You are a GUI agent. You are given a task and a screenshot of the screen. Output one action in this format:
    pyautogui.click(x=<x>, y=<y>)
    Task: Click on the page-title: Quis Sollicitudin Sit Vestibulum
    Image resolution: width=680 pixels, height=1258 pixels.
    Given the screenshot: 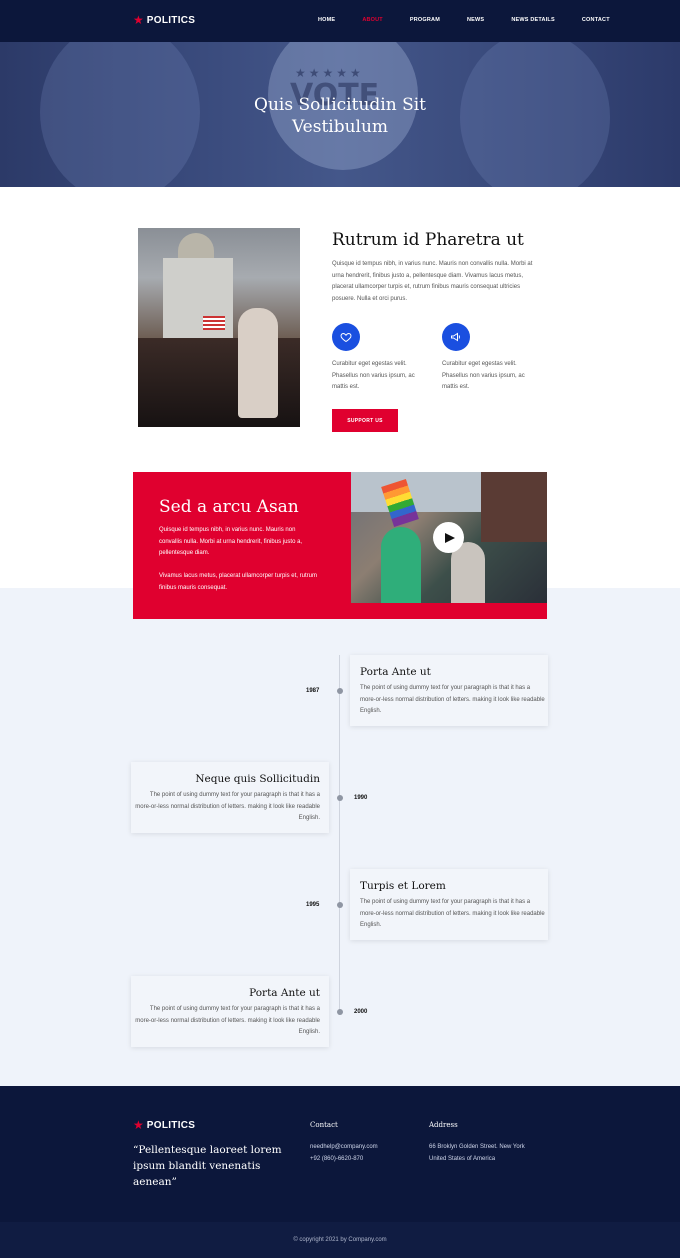 What is the action you would take?
    pyautogui.click(x=340, y=116)
    